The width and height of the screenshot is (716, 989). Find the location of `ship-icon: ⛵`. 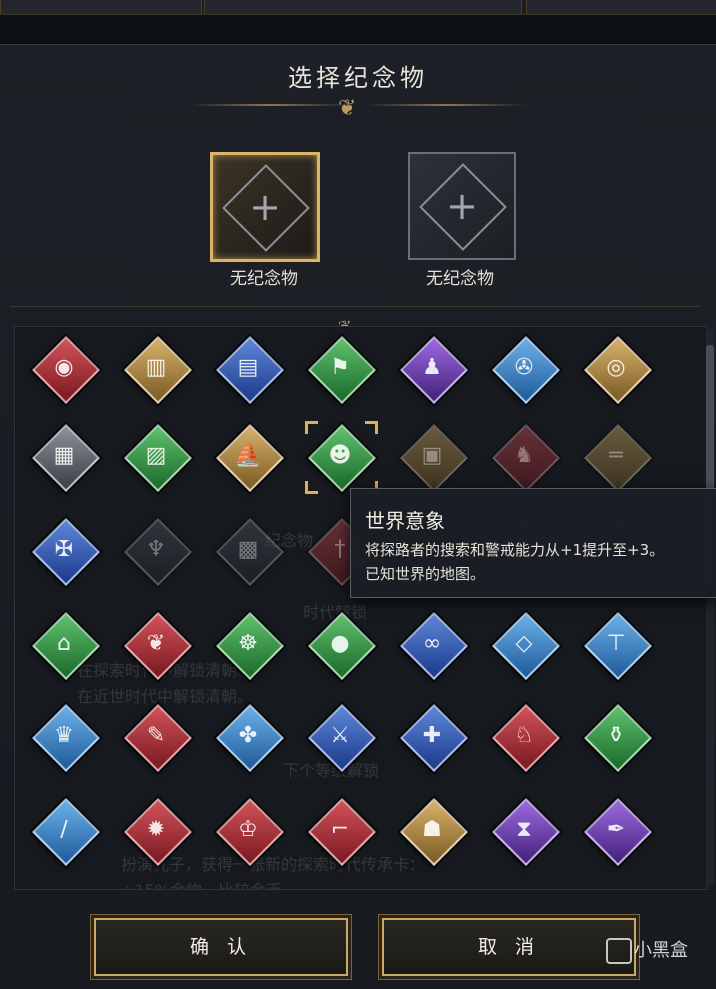

ship-icon: ⛵ is located at coordinates (248, 455).